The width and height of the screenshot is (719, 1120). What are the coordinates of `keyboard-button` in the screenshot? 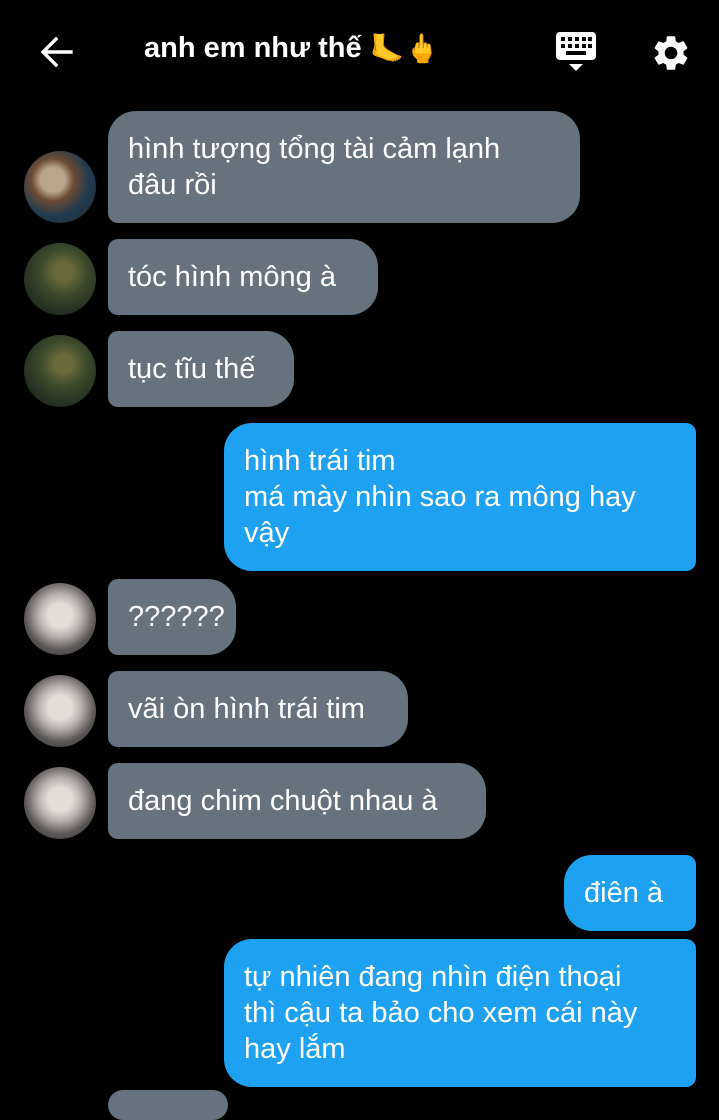 It's located at (576, 54).